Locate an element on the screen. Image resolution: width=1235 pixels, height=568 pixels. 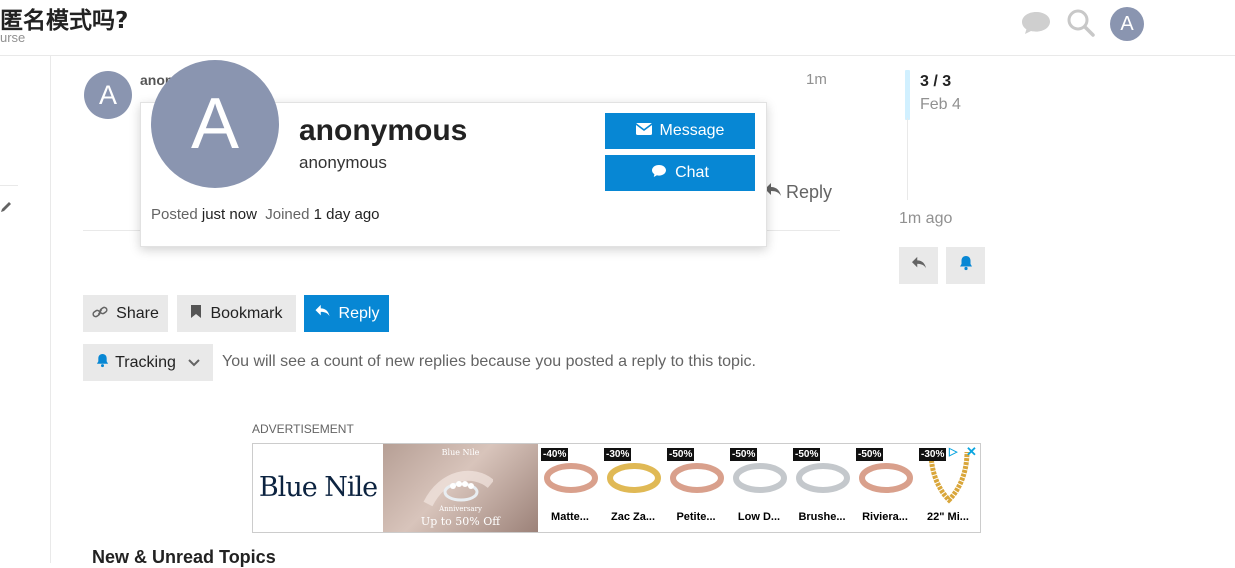
envelope-icon is located at coordinates (644, 131).